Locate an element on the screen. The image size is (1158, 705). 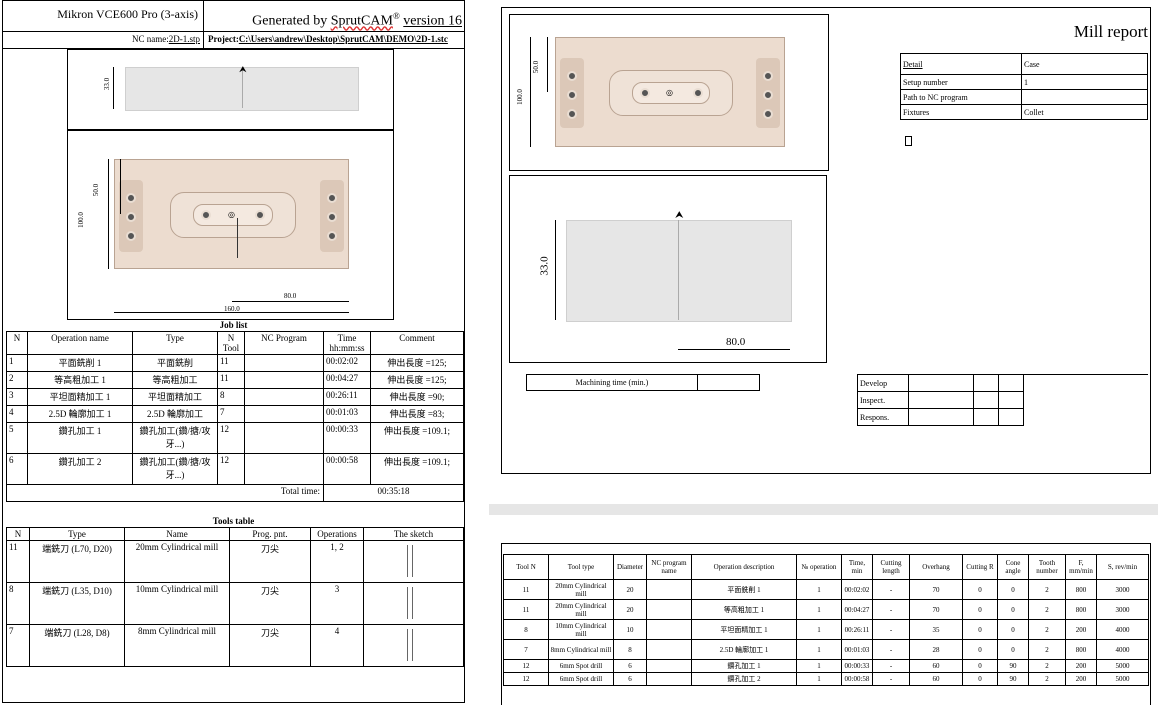
col-header: N is located at coordinates (17, 343).